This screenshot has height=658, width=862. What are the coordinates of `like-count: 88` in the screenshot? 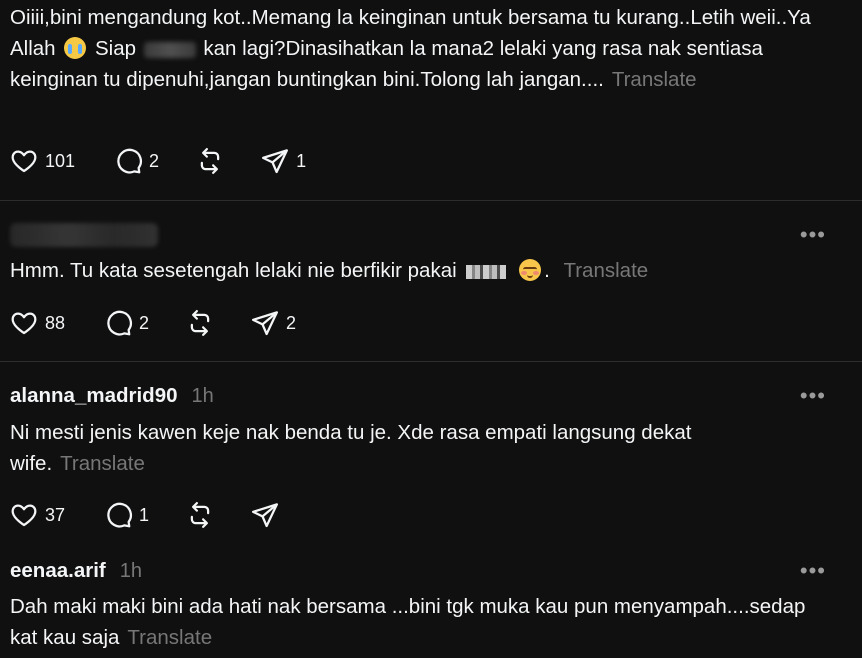 It's located at (55, 322).